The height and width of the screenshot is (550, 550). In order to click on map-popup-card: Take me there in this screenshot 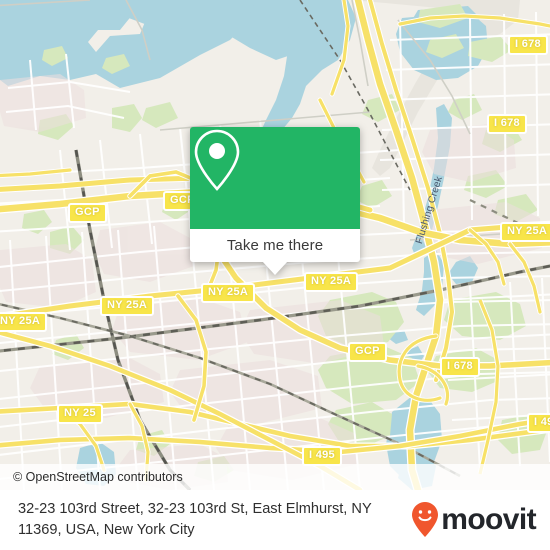, I will do `click(275, 201)`.